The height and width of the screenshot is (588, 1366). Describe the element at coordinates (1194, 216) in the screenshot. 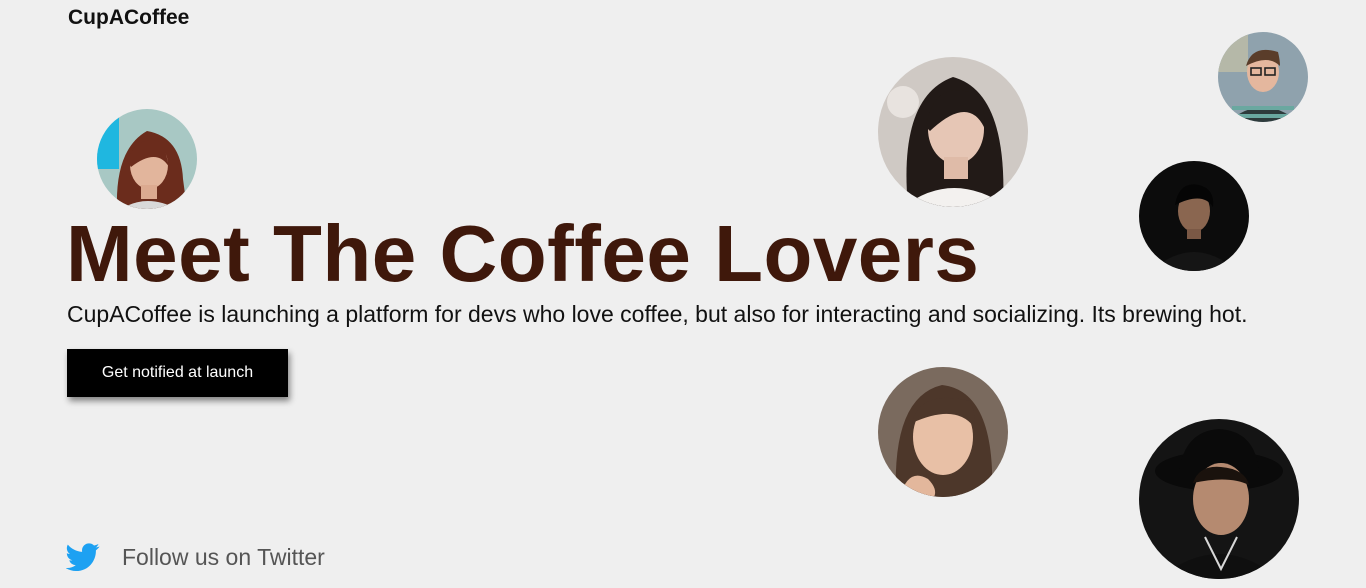

I see `avatar-man-black-shirt` at that location.